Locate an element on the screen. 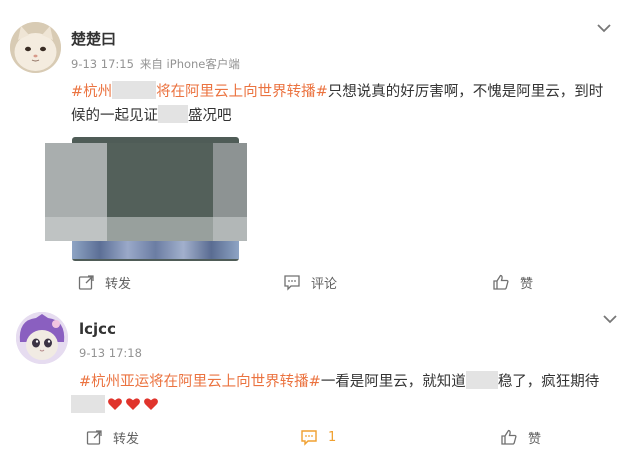  post-meta: 9-13 17:15 来自 iPhone客户端 is located at coordinates (158, 64).